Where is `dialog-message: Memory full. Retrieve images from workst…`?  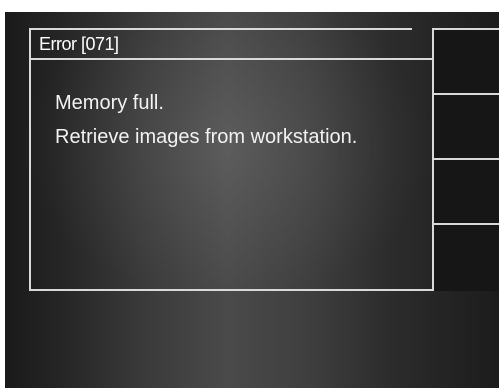 dialog-message: Memory full. Retrieve images from workst… is located at coordinates (206, 120).